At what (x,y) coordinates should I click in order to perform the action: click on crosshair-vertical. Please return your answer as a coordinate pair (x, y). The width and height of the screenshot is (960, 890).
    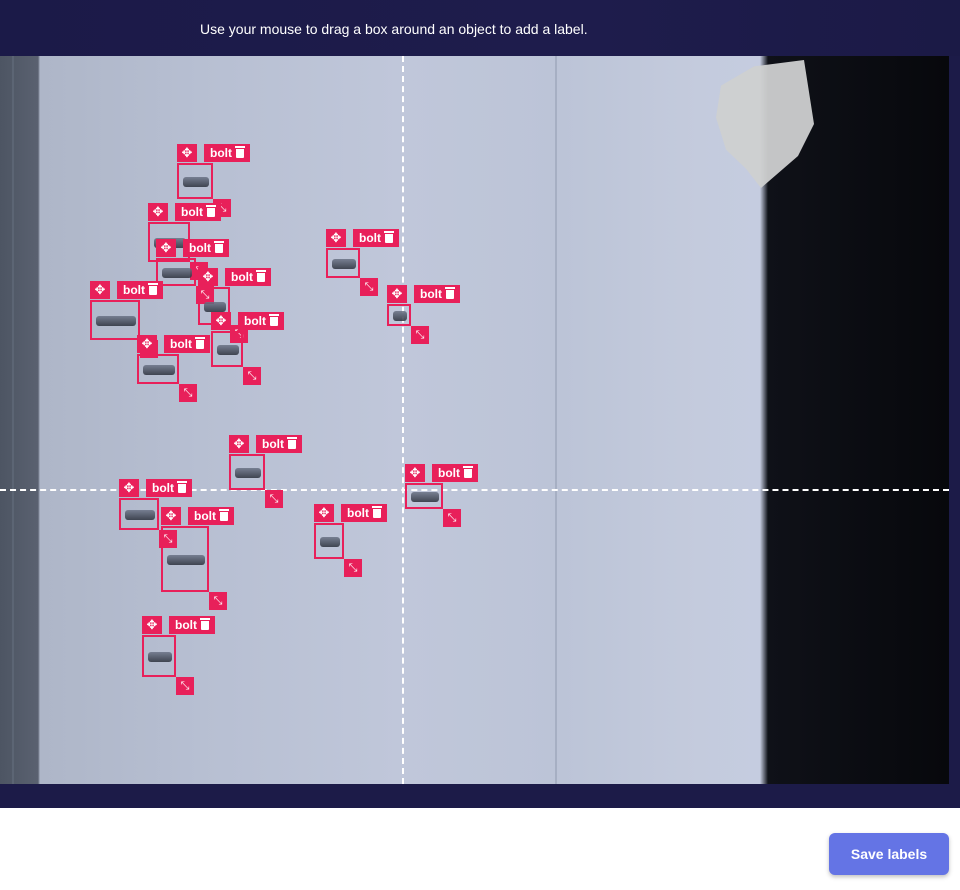
    Looking at the image, I should click on (403, 420).